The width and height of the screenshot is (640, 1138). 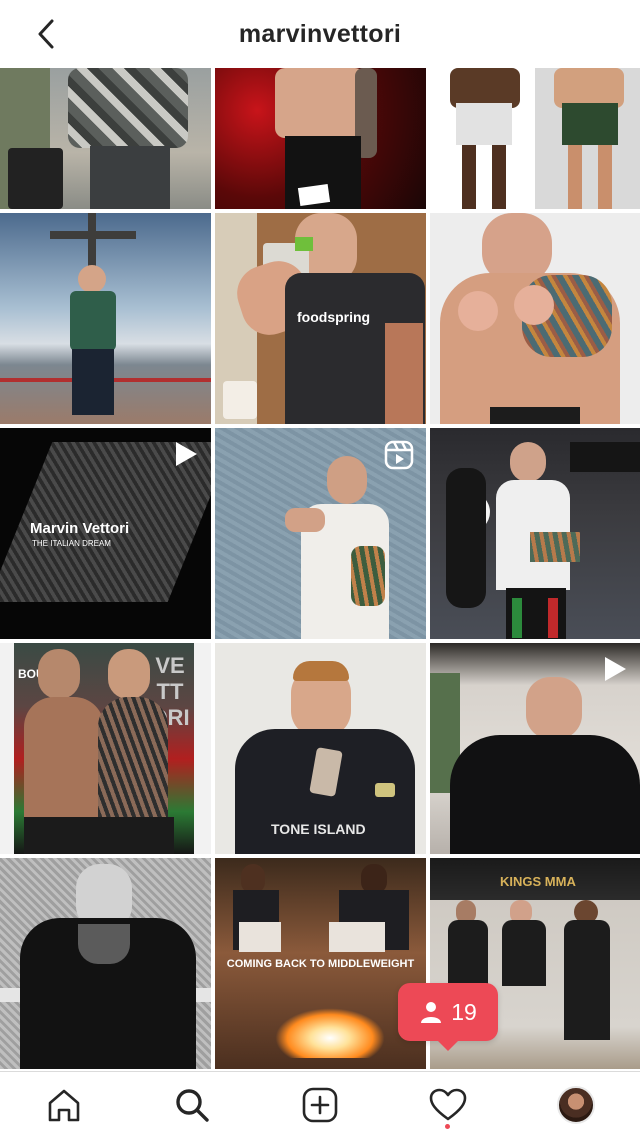 I want to click on post-black-white-portrait, so click(x=105, y=963).